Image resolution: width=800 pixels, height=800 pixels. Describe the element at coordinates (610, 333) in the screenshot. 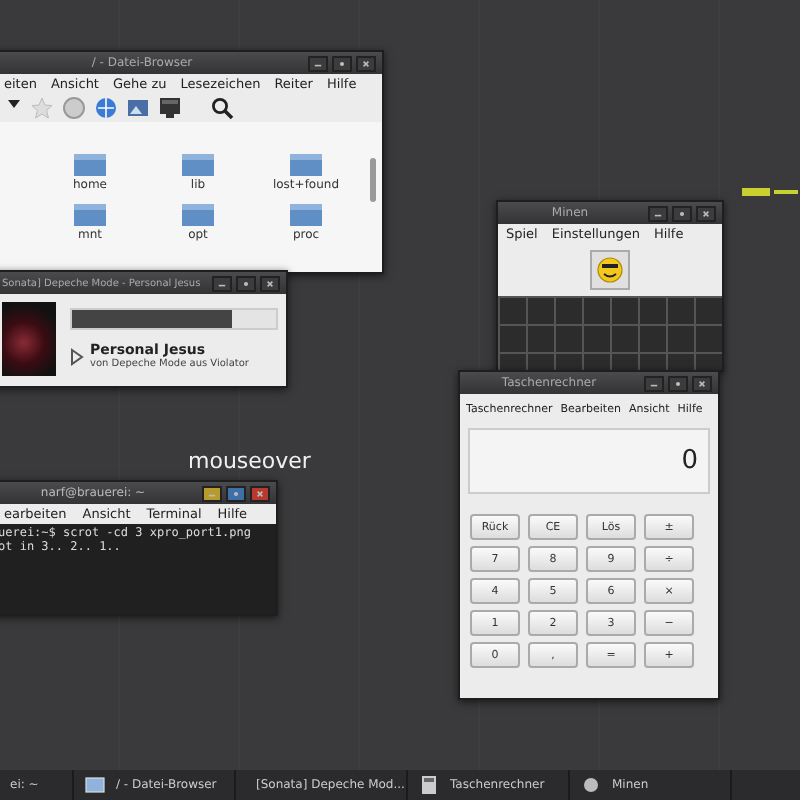

I see `mine-field` at that location.